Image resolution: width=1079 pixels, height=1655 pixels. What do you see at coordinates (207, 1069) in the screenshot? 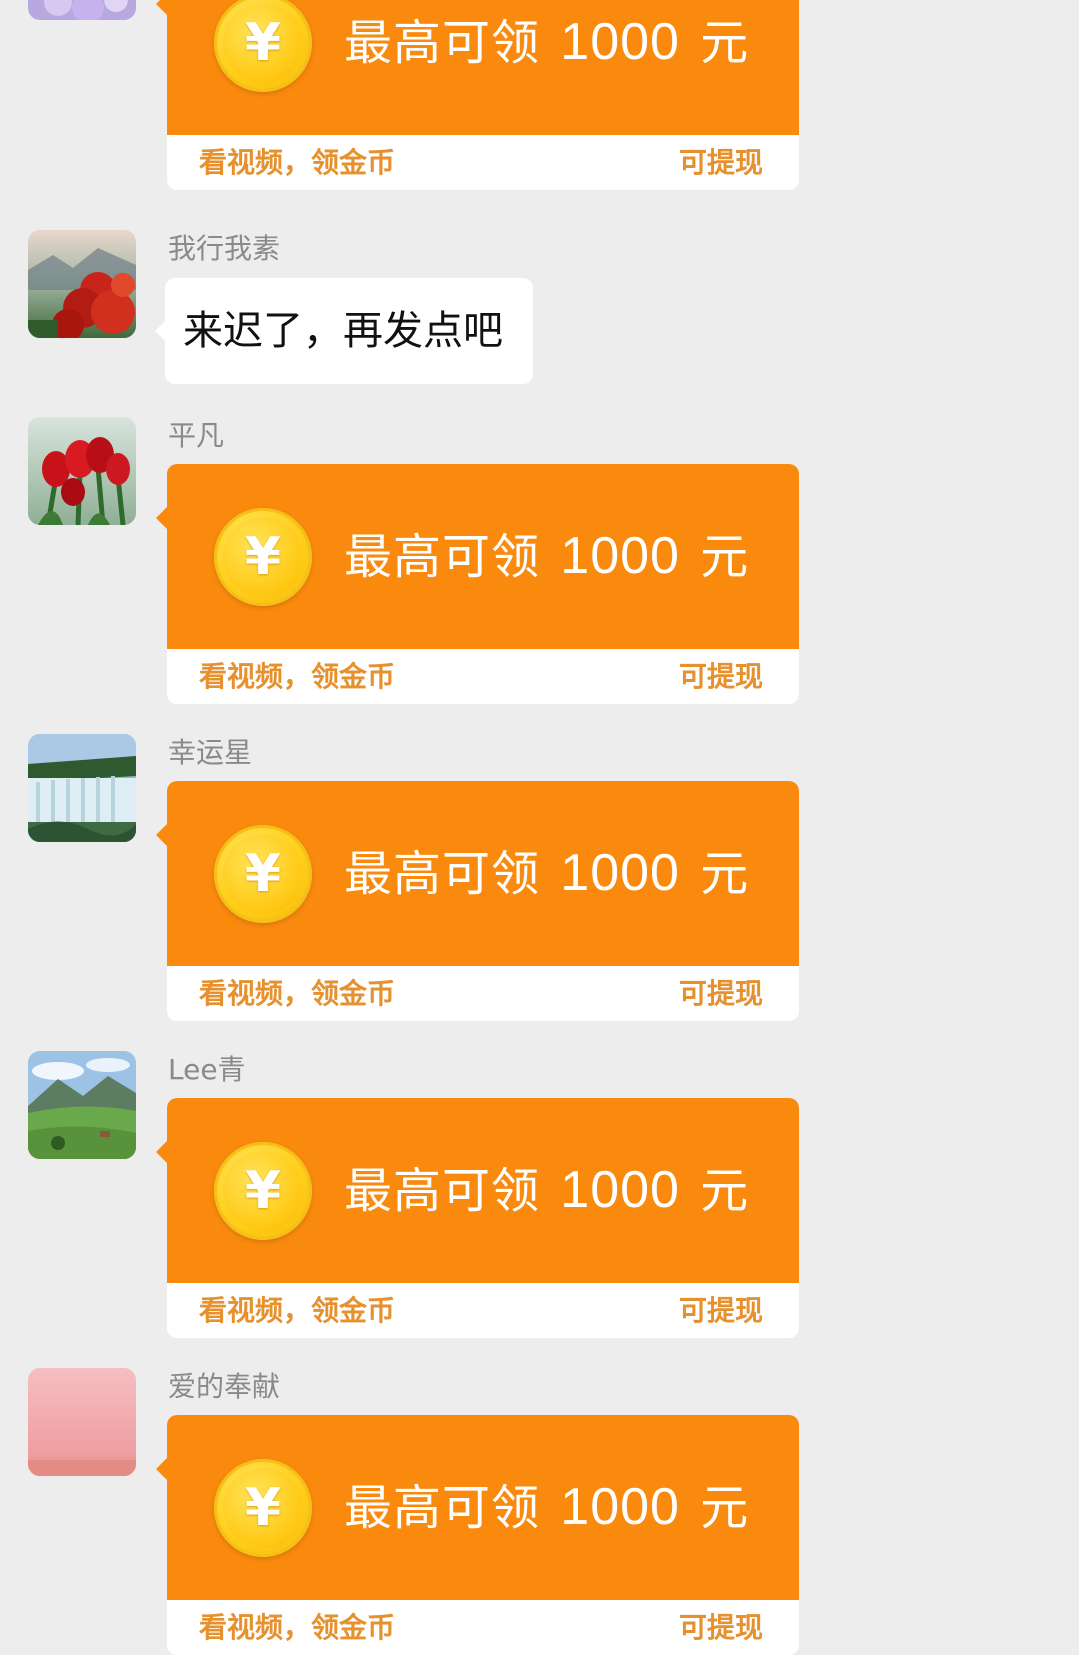
I see `sender-name: Lee青` at bounding box center [207, 1069].